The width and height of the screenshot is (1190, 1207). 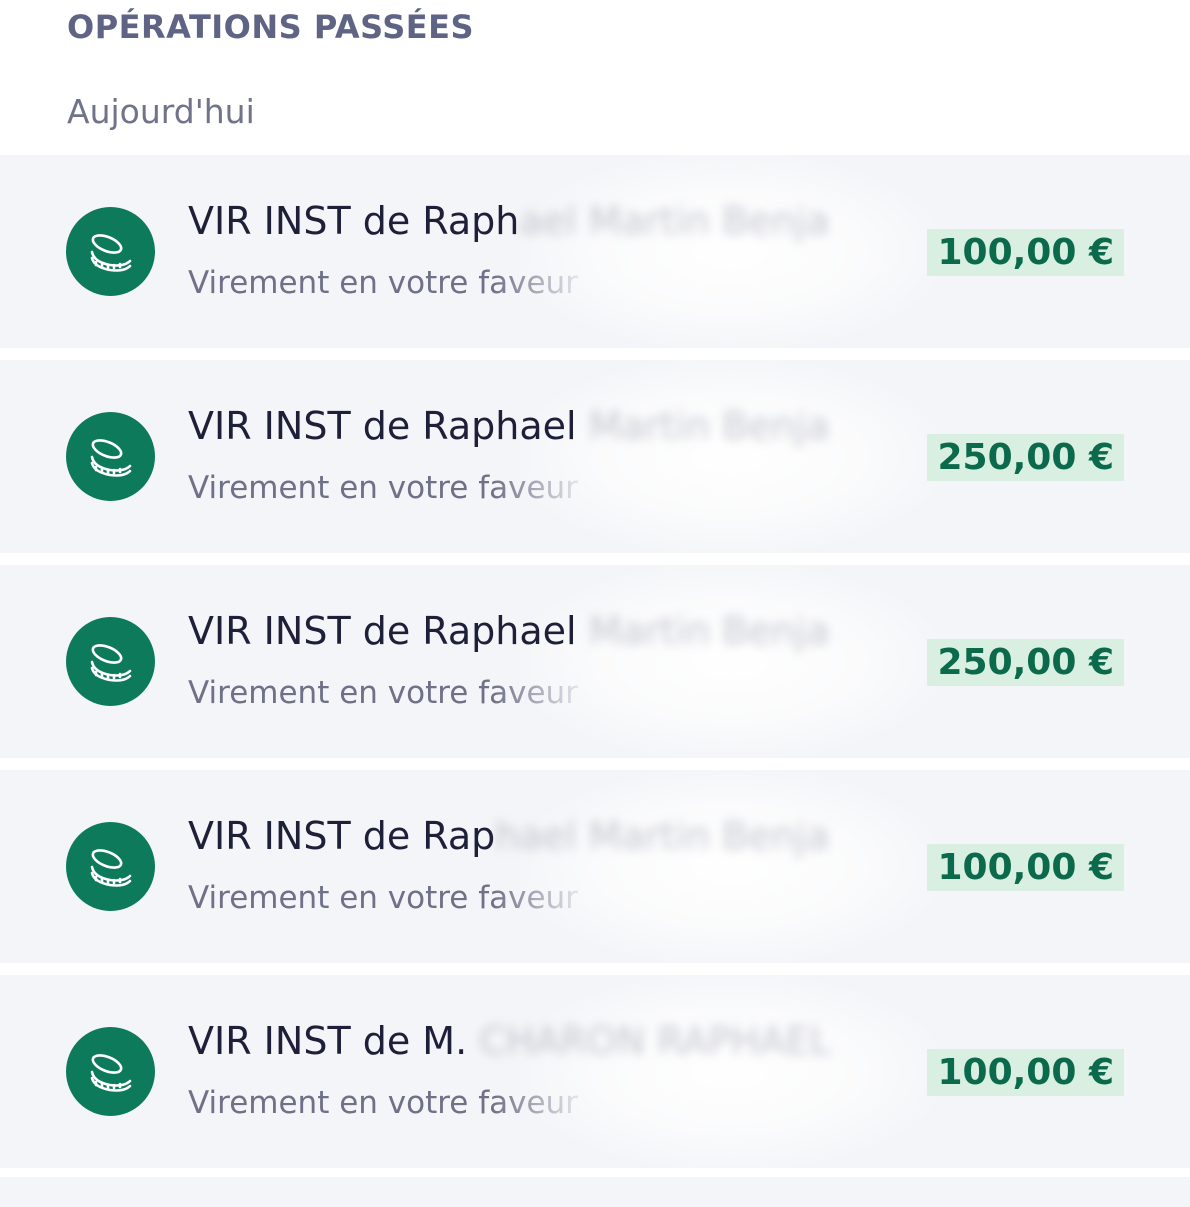 What do you see at coordinates (271, 27) in the screenshot?
I see `section-title: OPÉRATIONS PASSÉES` at bounding box center [271, 27].